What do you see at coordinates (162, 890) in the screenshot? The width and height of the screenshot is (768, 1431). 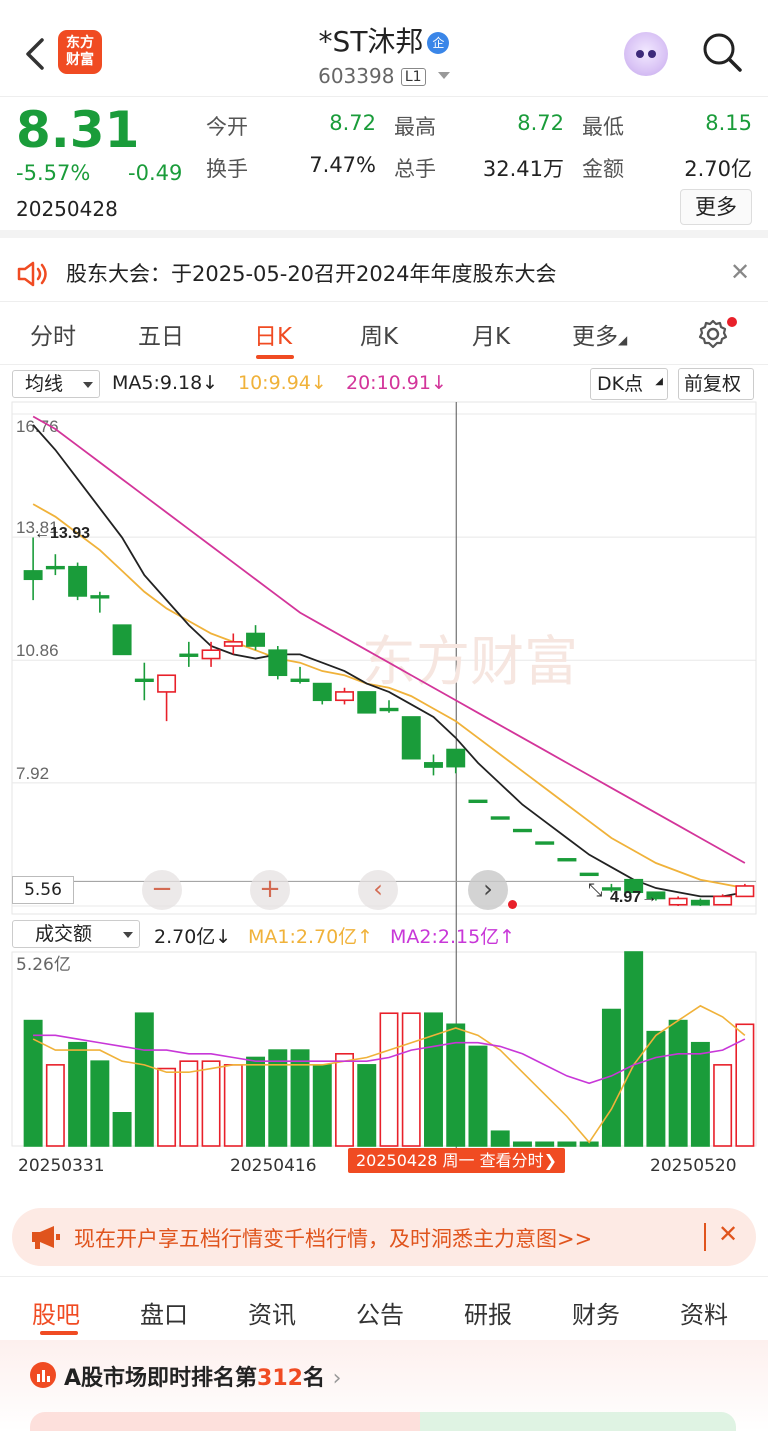 I see `zoom-out-button: −` at bounding box center [162, 890].